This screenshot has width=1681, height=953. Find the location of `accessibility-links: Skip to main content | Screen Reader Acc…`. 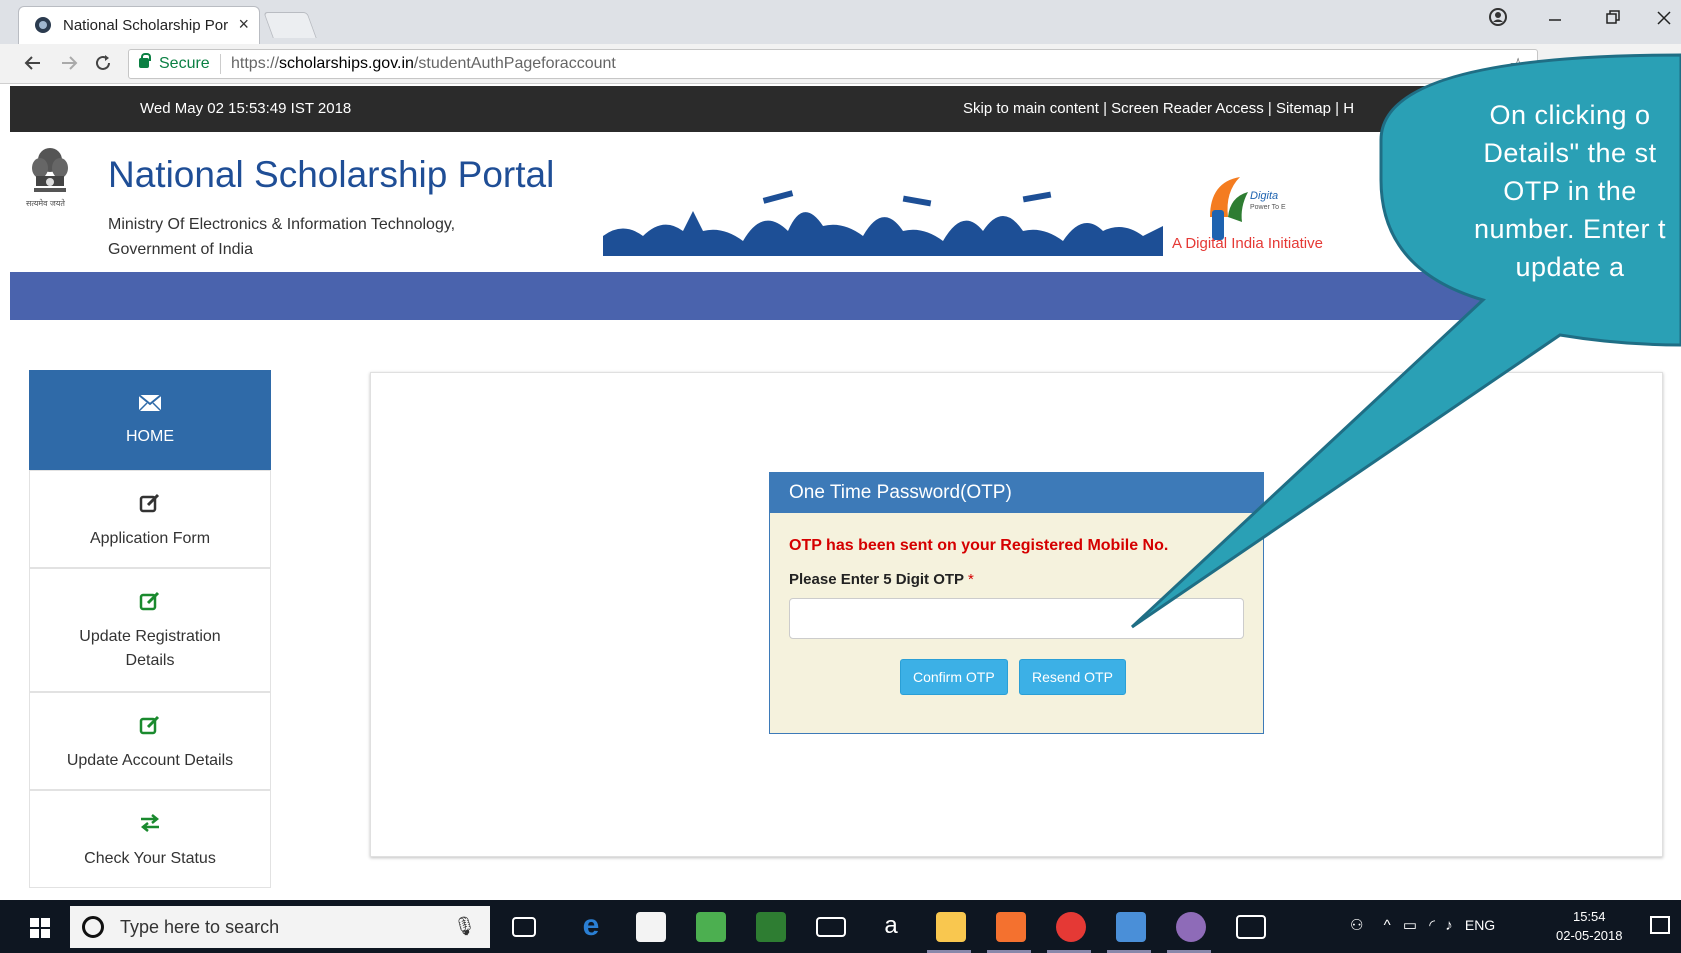

accessibility-links: Skip to main content | Screen Reader Acc… is located at coordinates (1158, 108).